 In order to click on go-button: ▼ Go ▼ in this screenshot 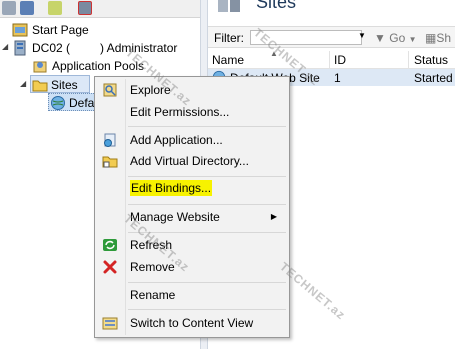, I will do `click(395, 38)`.